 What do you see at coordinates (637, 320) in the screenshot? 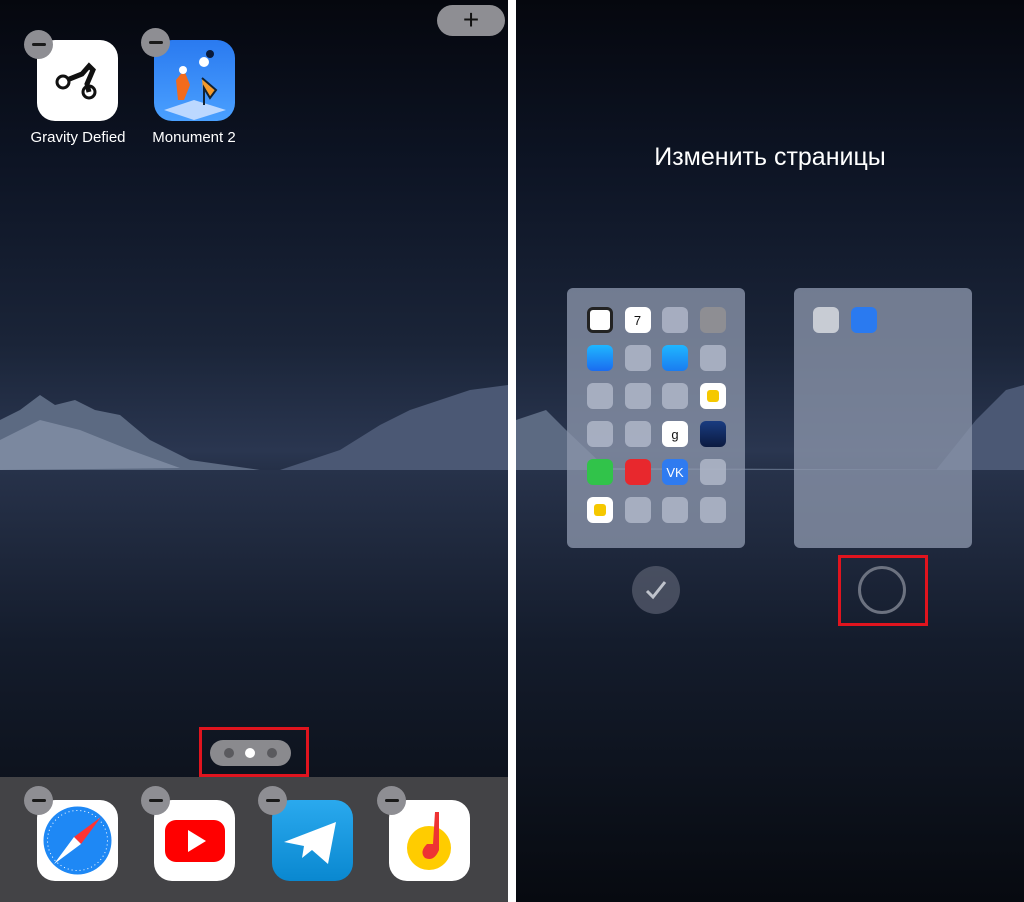
I see `calendar-icon: 7` at bounding box center [637, 320].